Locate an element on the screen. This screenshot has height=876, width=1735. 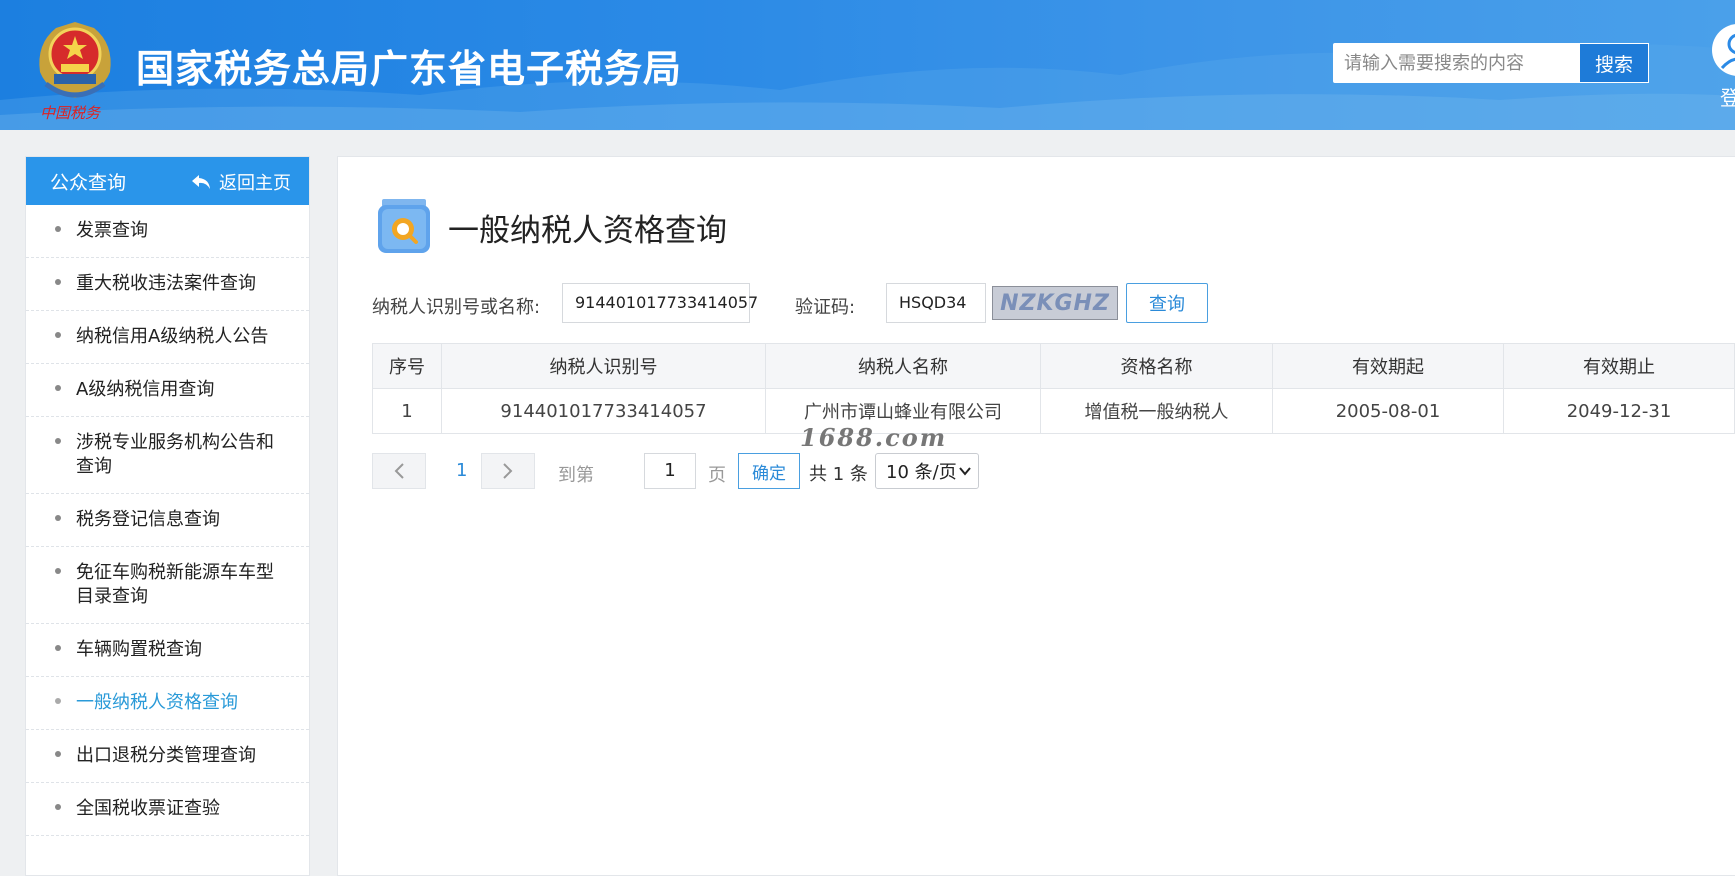
sidebar-item-tax-receipt-verify: 全国税收票证查验 is located at coordinates (167, 809).